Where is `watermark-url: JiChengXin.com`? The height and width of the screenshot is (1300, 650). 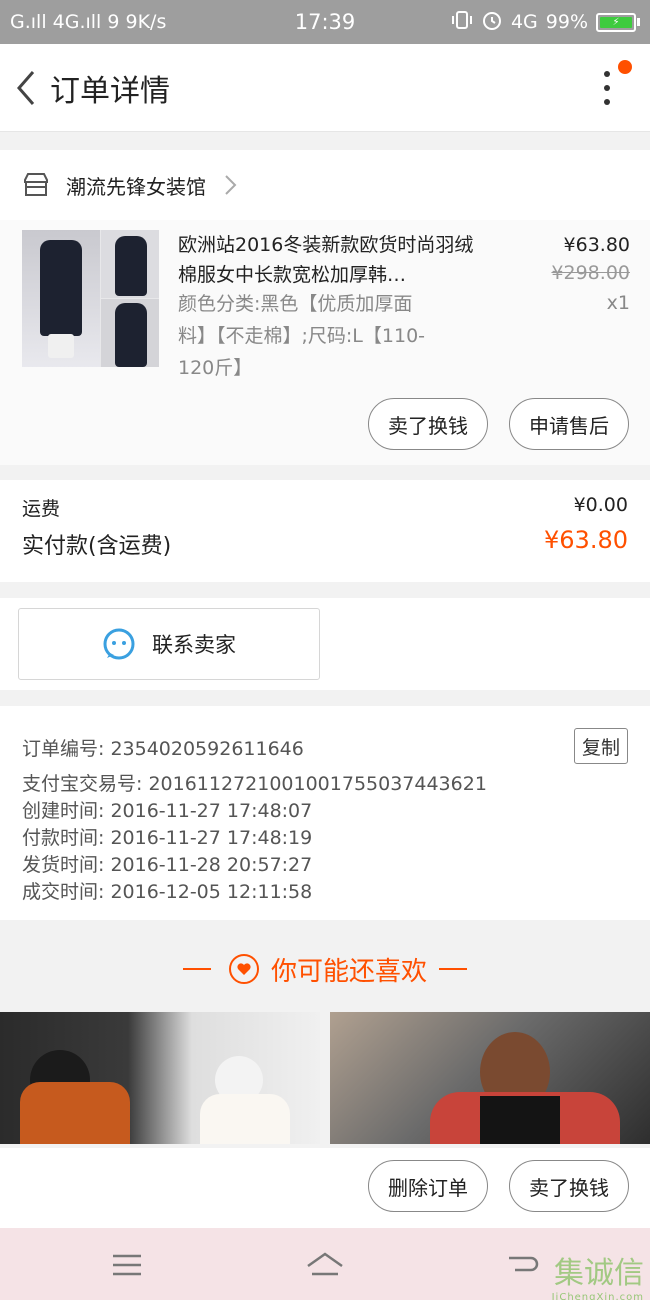
watermark-url: JiChengXin.com is located at coordinates (597, 1296).